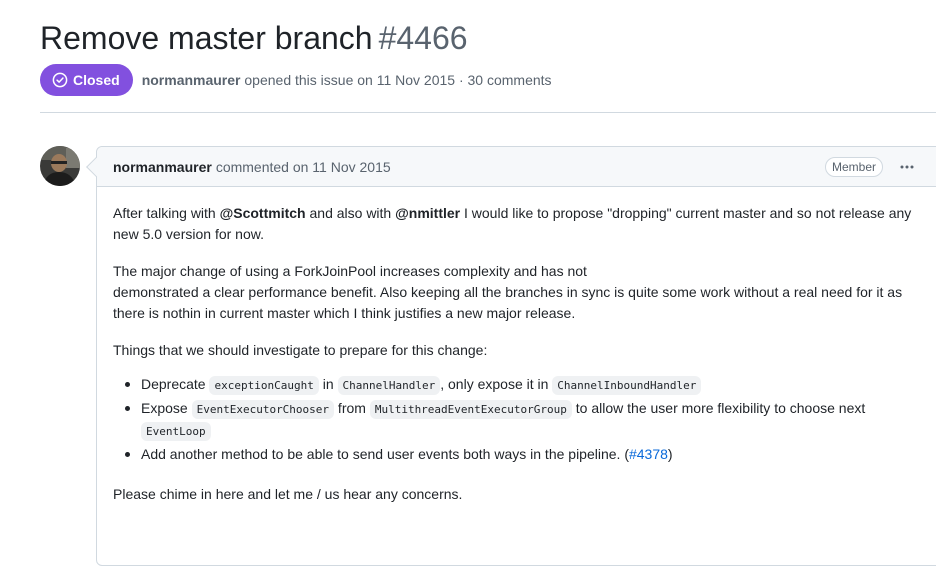  I want to click on text: Expose, so click(166, 408).